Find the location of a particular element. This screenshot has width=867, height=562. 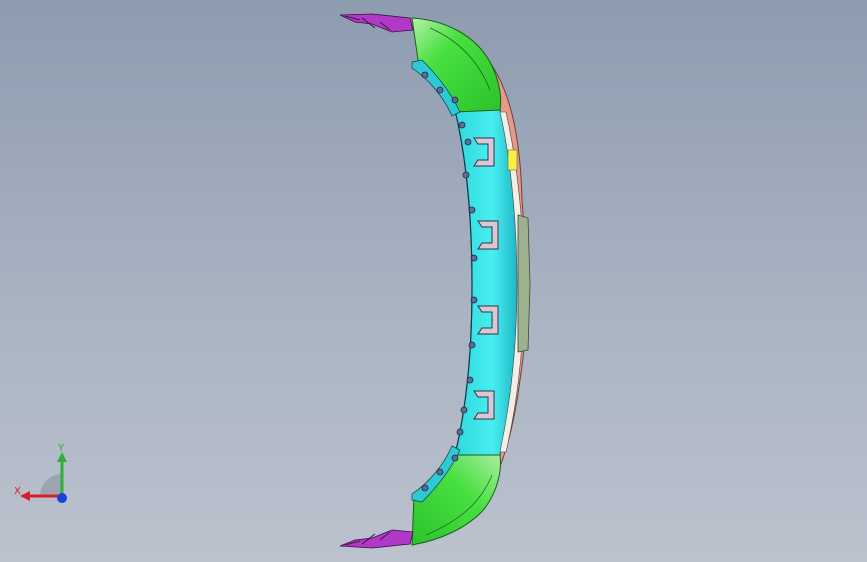

triad-plane-indicator is located at coordinates (51, 485).